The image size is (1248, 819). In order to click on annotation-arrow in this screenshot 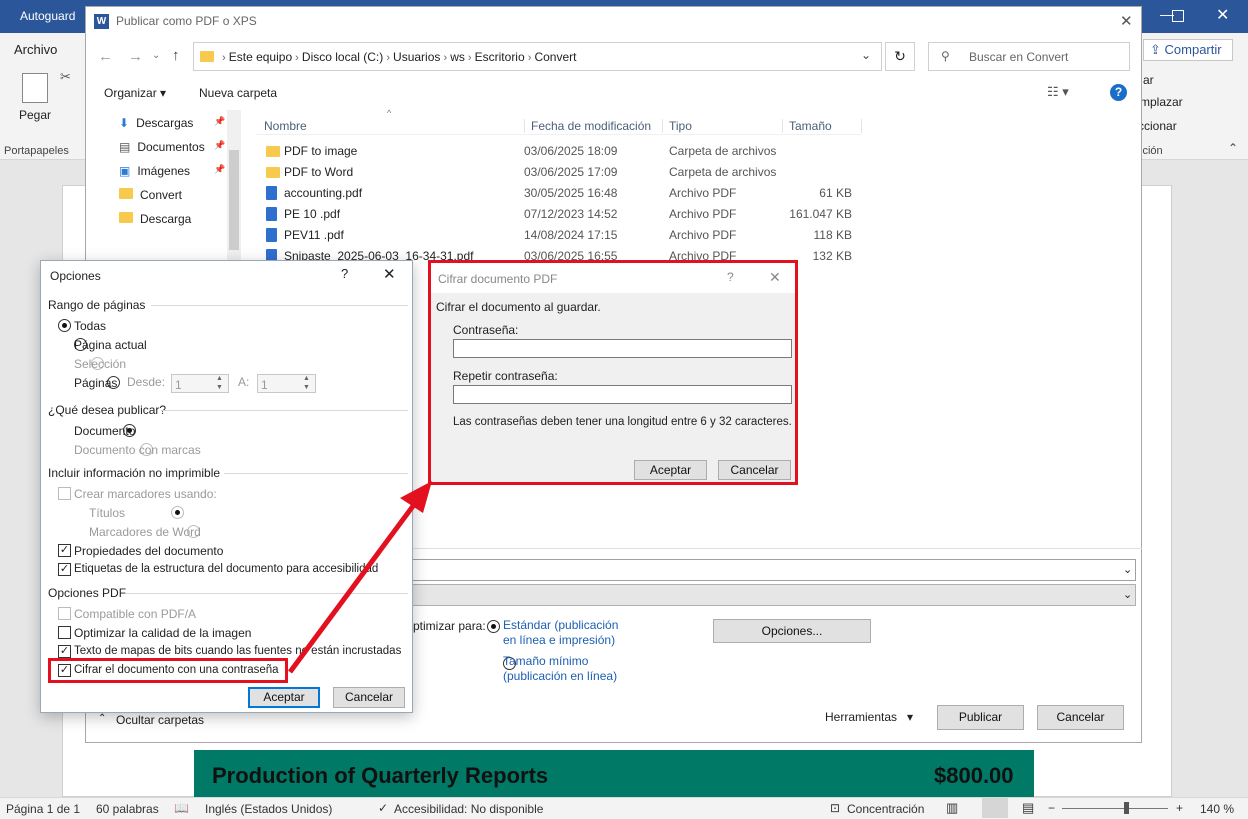, I will do `click(359, 577)`.